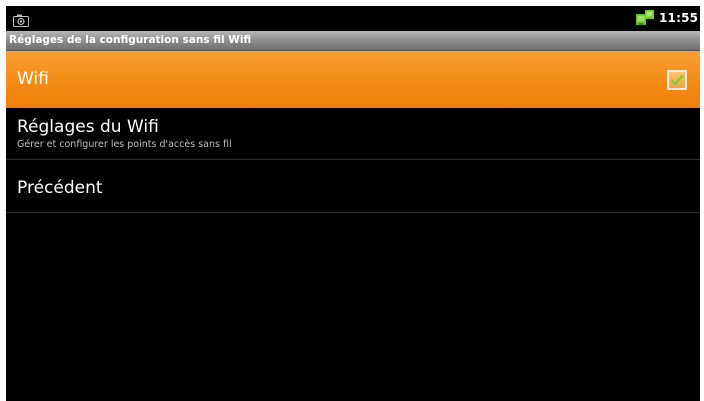 The image size is (704, 401). I want to click on wifi-checkbox, so click(677, 80).